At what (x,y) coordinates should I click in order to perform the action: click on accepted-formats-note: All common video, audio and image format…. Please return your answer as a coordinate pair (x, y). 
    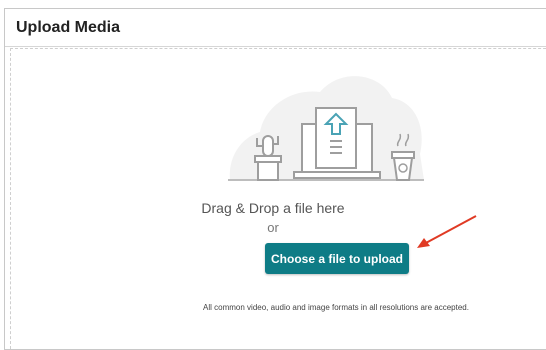
    Looking at the image, I should click on (336, 307).